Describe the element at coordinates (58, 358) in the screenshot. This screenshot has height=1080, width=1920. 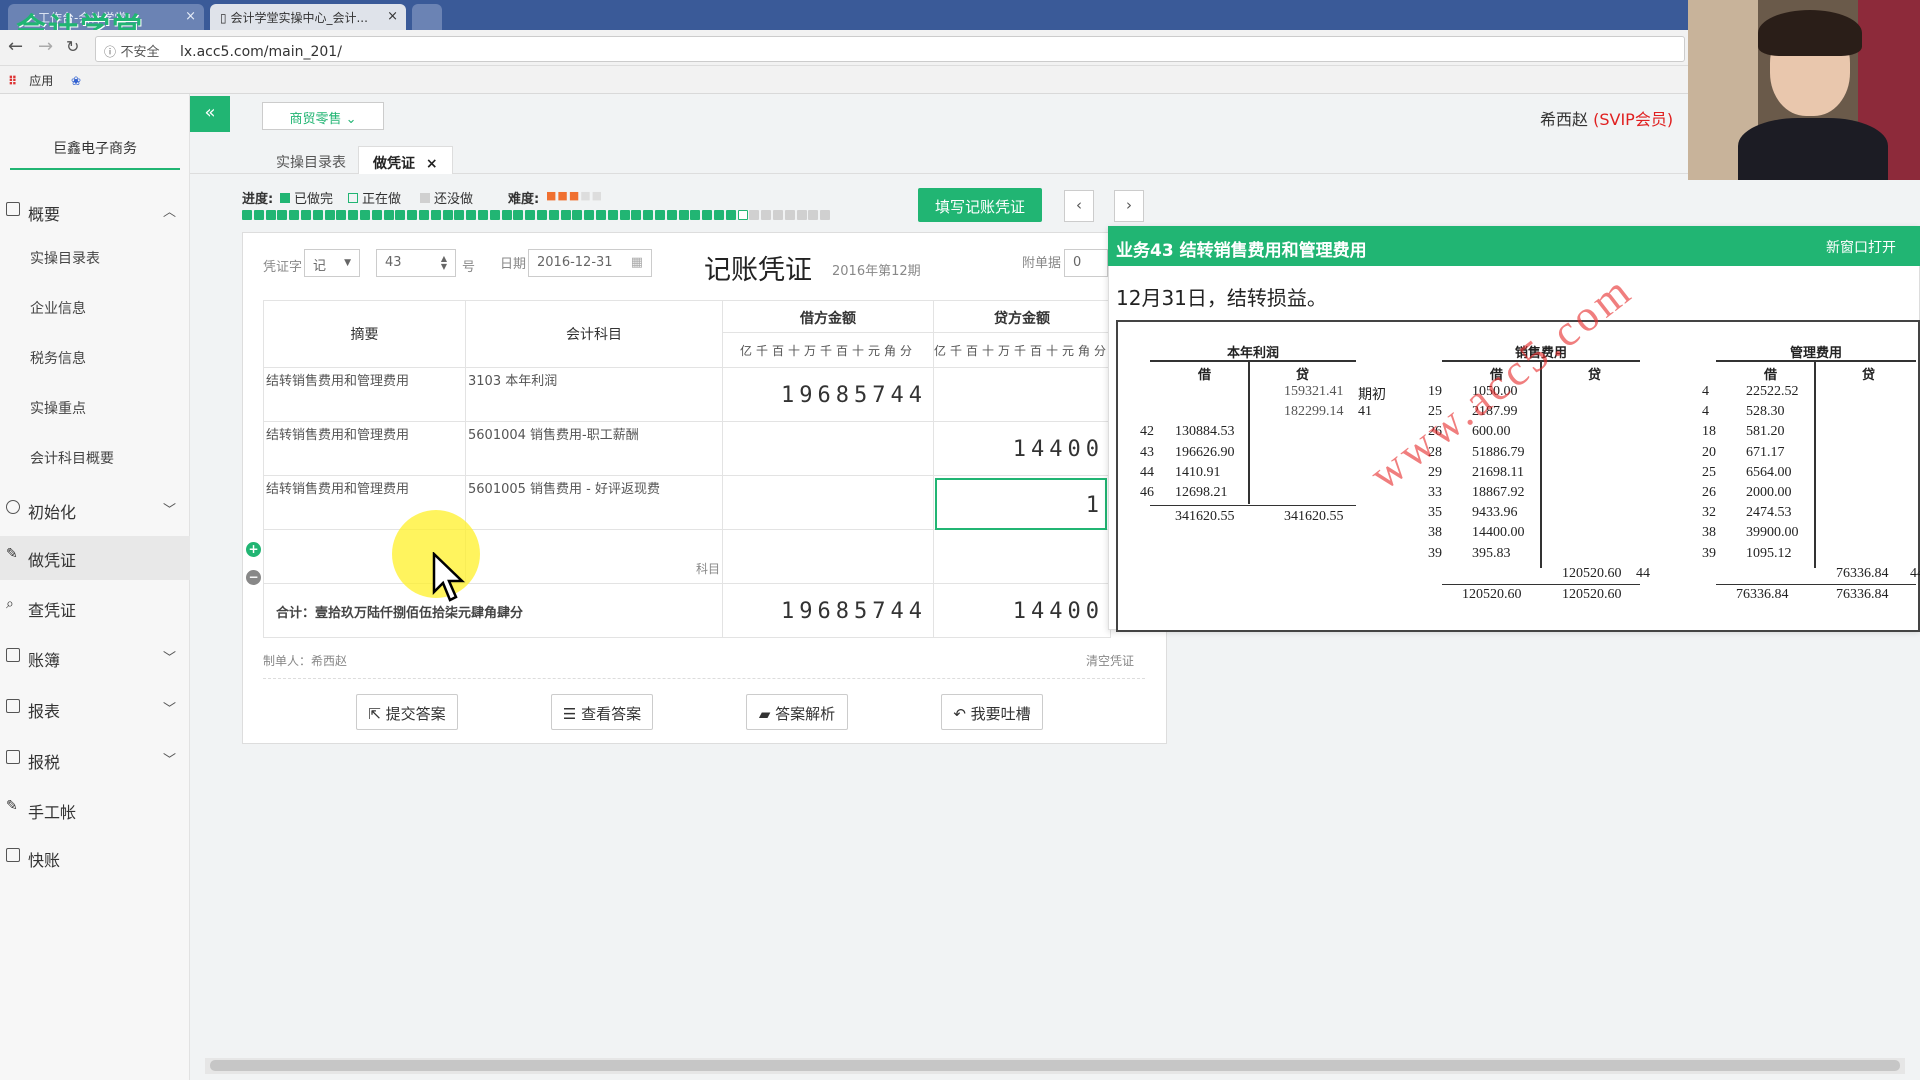
I see `sidebar-sub-tax-info: 税务信息` at that location.